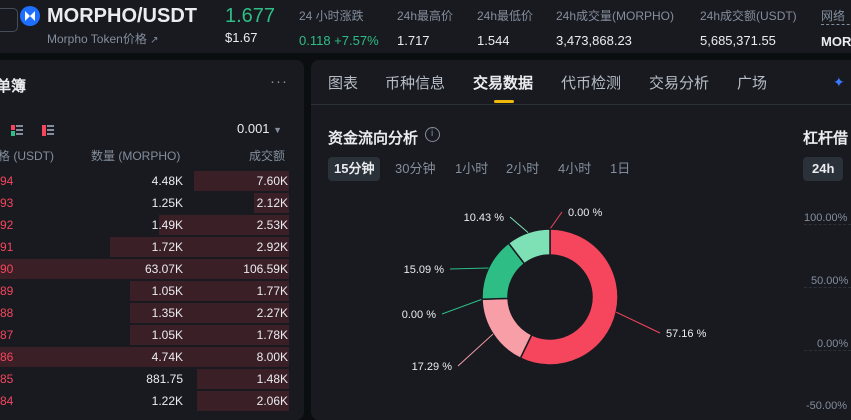  Describe the element at coordinates (471, 169) in the screenshot. I see `interval-1h: 1小时` at that location.